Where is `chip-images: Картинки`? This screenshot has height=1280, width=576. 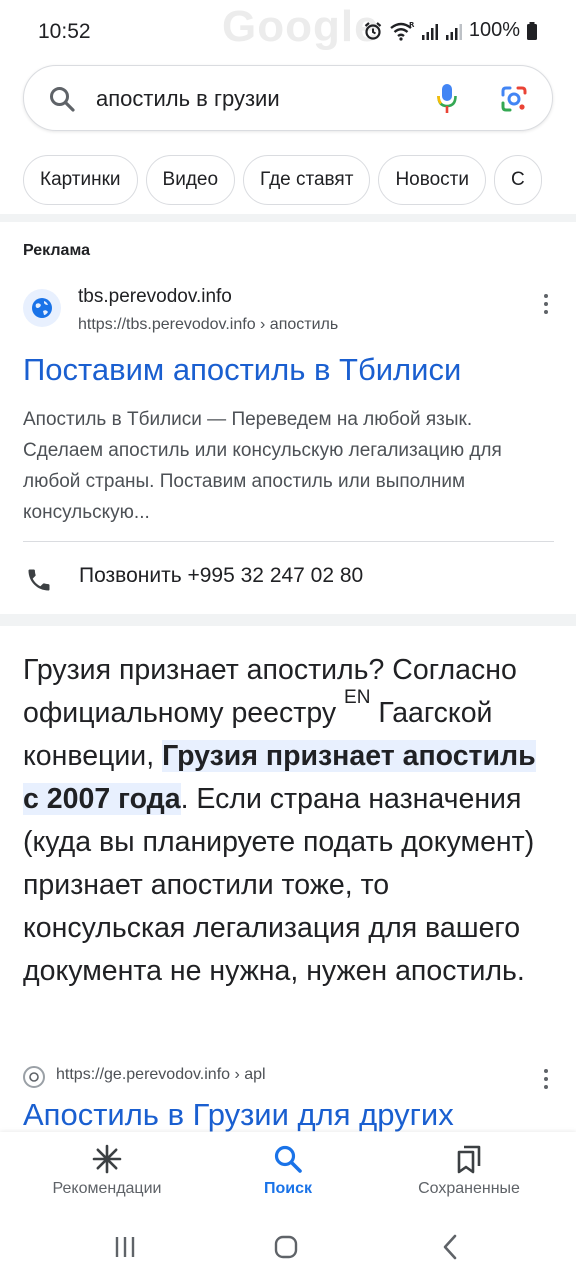
chip-images: Картинки is located at coordinates (80, 180).